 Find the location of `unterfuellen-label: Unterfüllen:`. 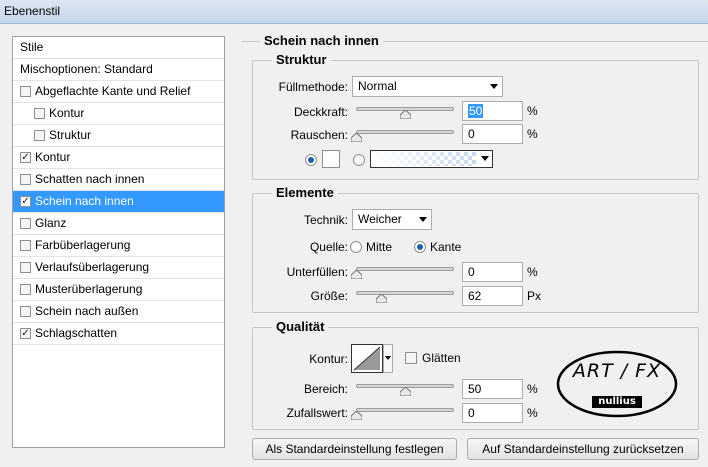

unterfuellen-label: Unterfüllen: is located at coordinates (317, 272).